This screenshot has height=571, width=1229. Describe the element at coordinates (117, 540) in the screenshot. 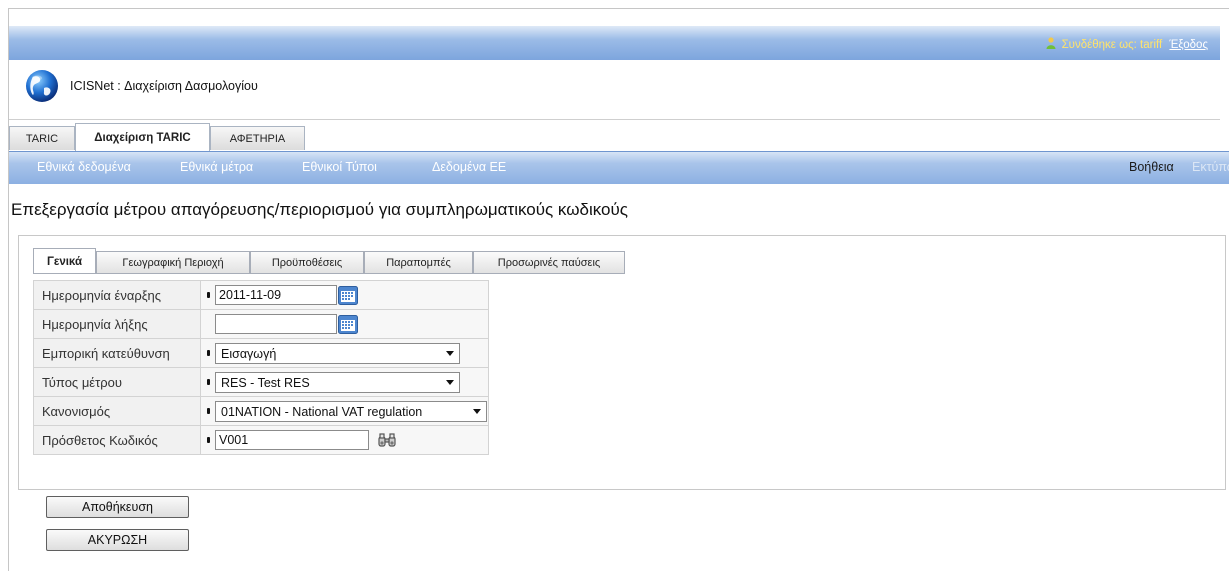

I see `cancel-button: ΑΚΥΡΩΣΗ` at that location.